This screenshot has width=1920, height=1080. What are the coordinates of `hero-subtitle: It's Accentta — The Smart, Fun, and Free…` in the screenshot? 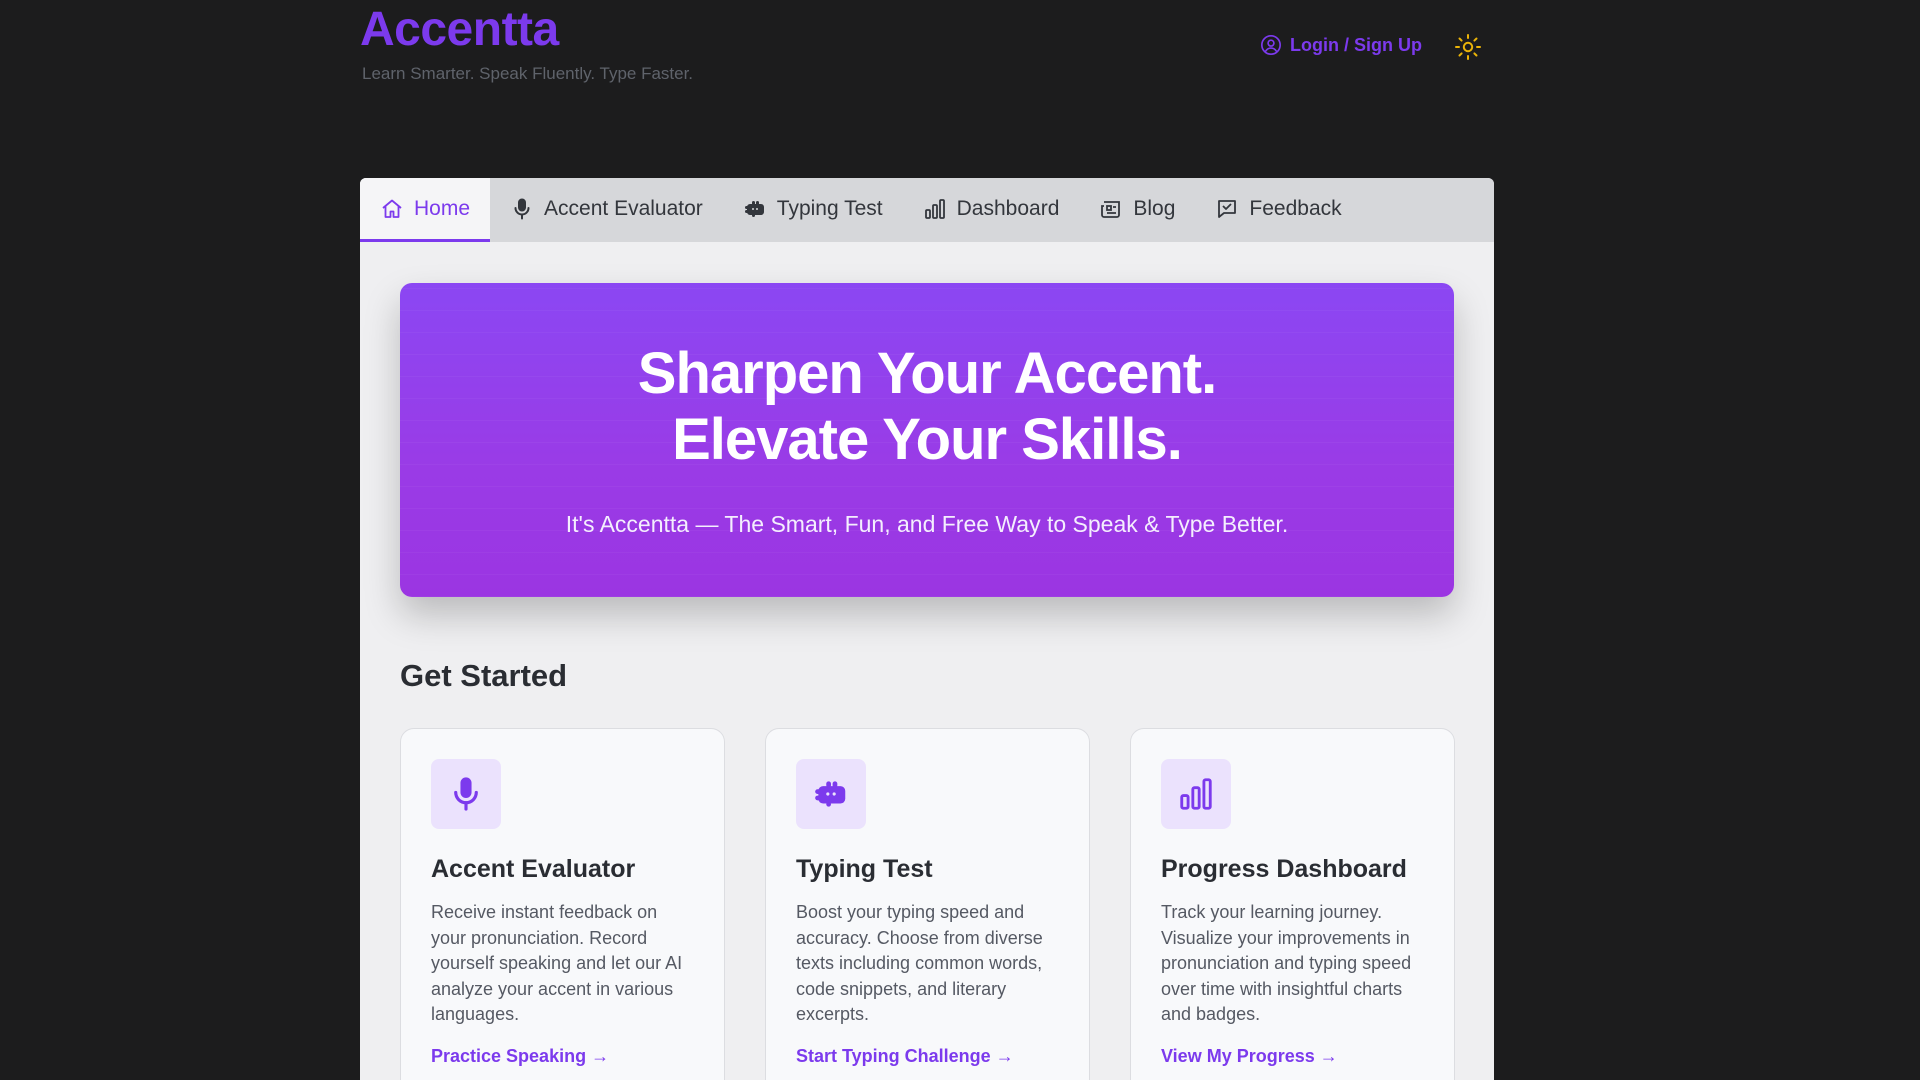 It's located at (927, 524).